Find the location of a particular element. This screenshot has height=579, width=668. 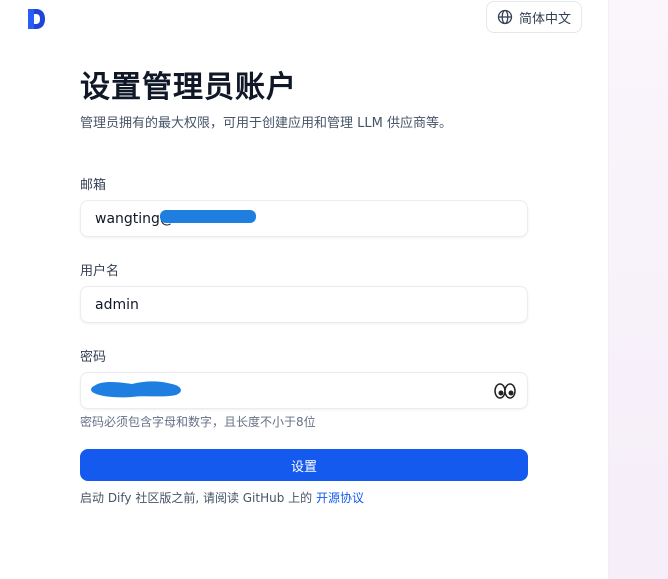

decorative-side-panel is located at coordinates (638, 289).